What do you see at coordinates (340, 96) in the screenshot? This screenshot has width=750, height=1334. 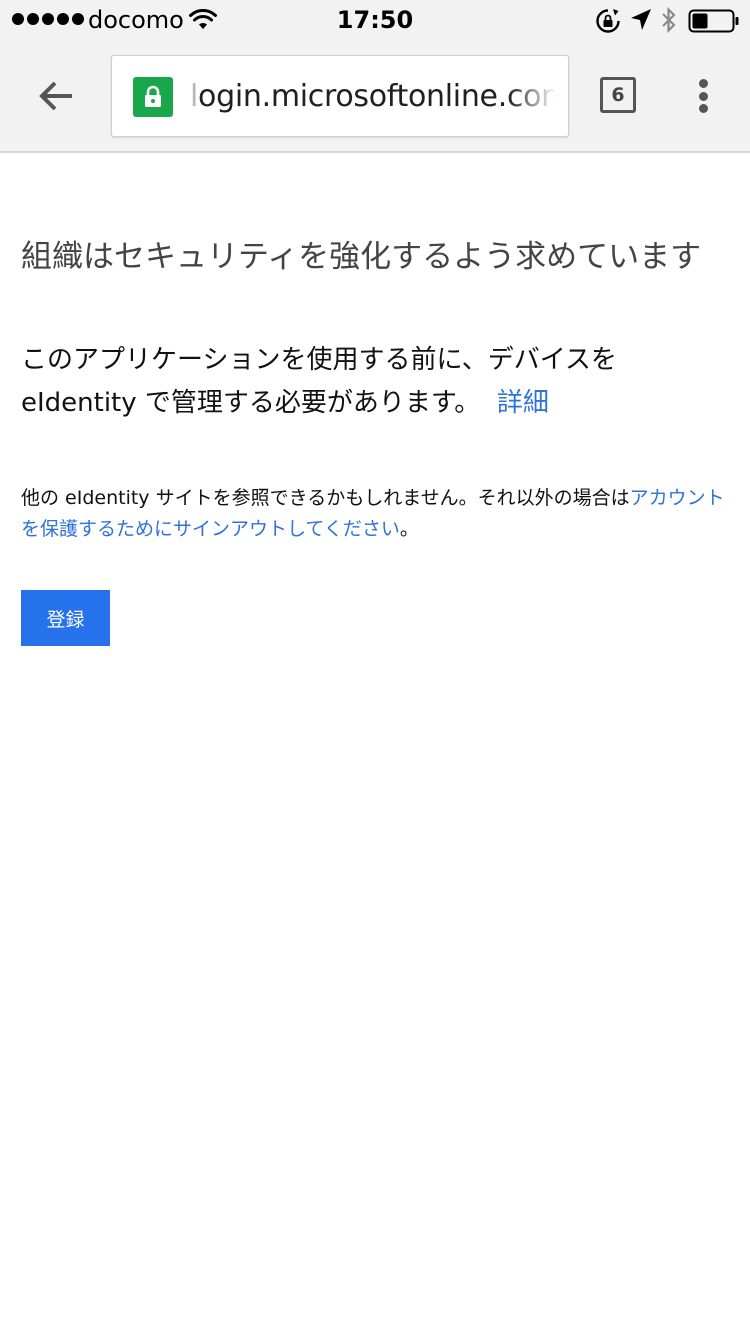 I see `address-bar: login.microsoftonline.com` at bounding box center [340, 96].